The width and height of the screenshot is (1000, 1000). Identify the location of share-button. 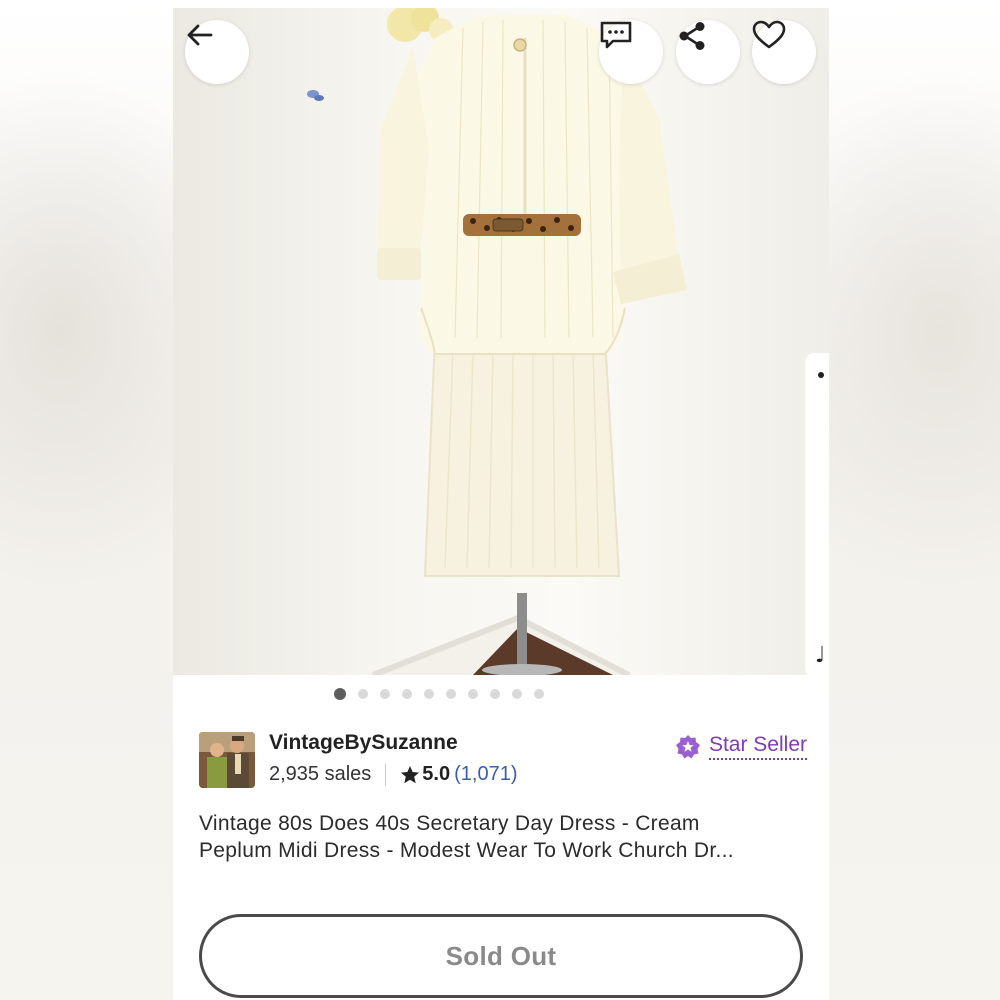
(708, 52).